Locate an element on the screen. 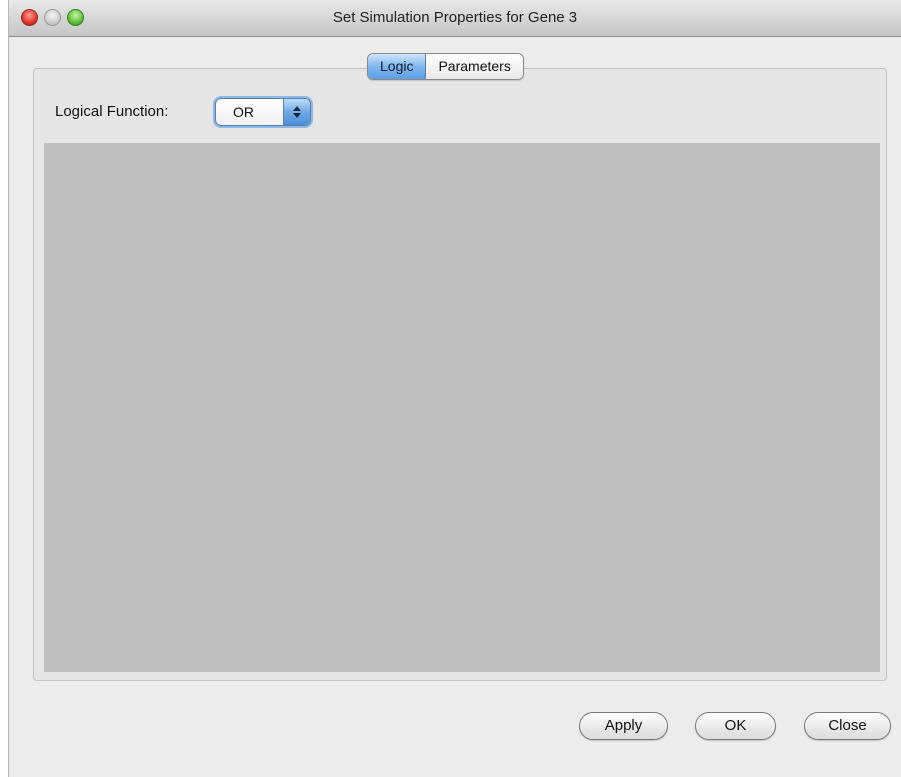 The width and height of the screenshot is (901, 777). title-bar: Set Simulation Properties for Gene 3 is located at coordinates (455, 18).